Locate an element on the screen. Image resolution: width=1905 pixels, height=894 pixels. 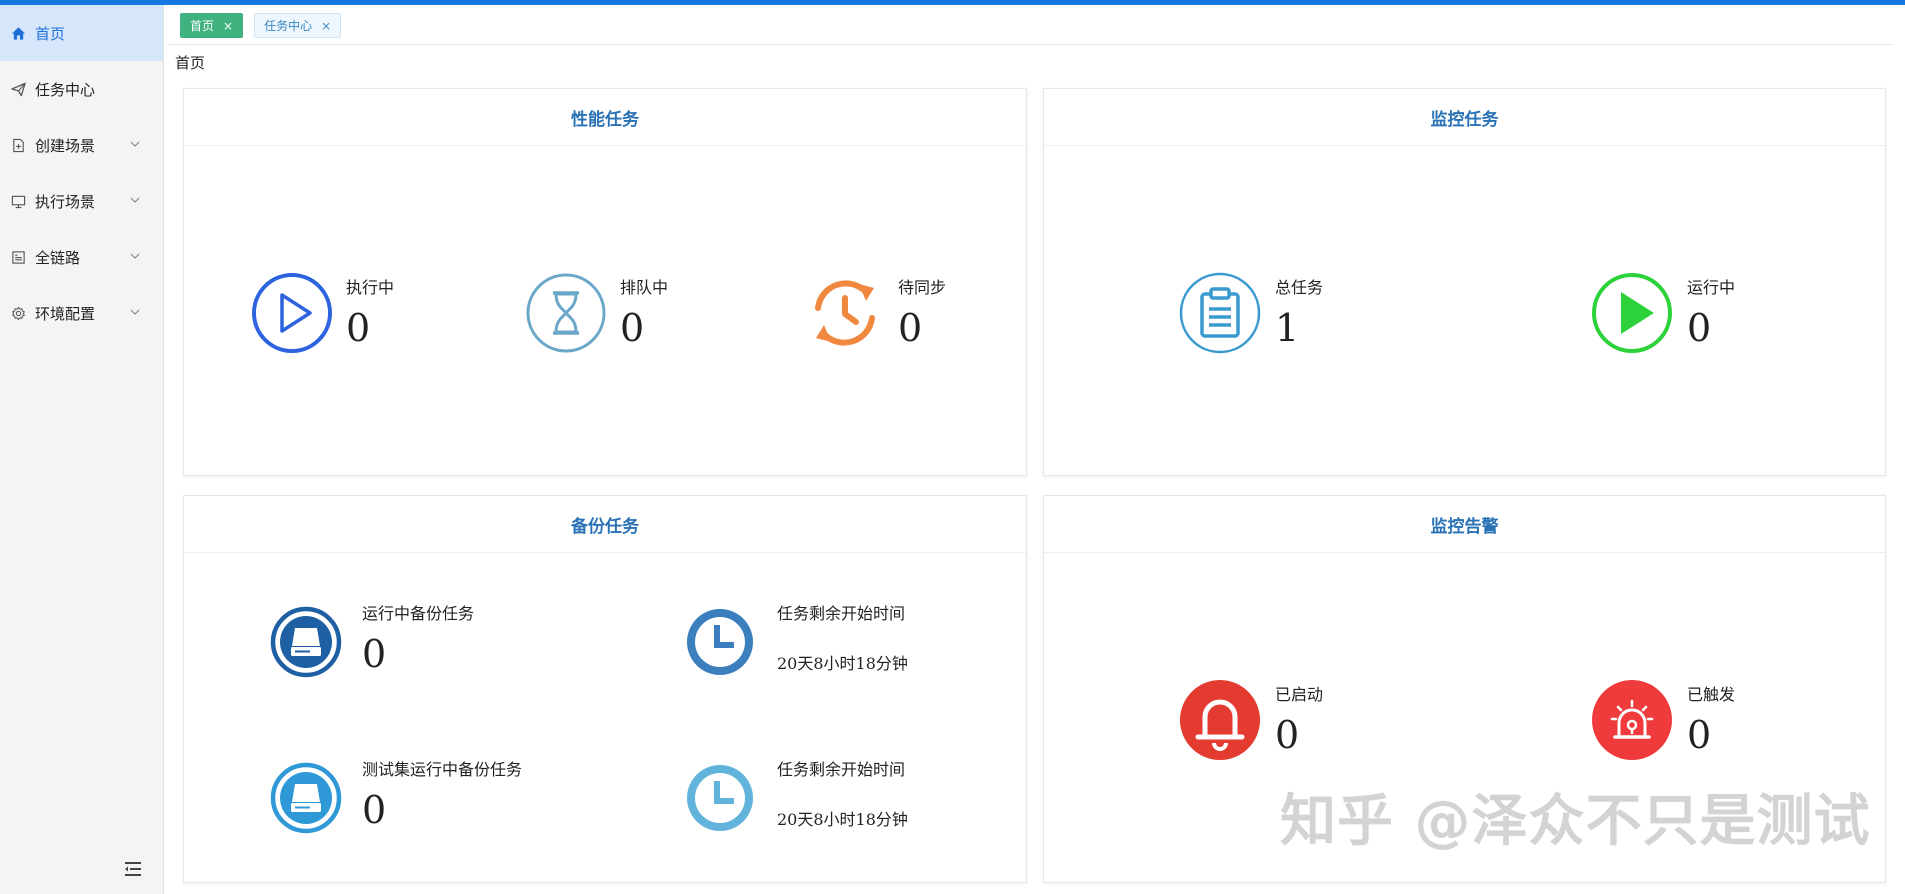
sidebar-item-create-scene: 创建场景 is located at coordinates (81, 145).